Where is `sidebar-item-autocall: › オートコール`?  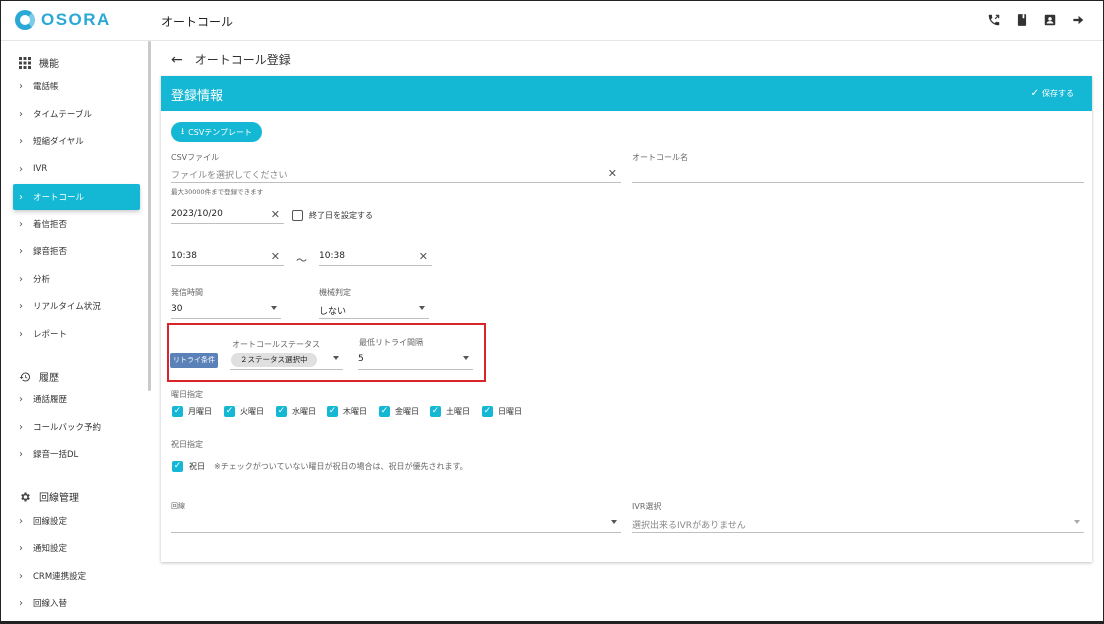
sidebar-item-autocall: › オートコール is located at coordinates (76, 197).